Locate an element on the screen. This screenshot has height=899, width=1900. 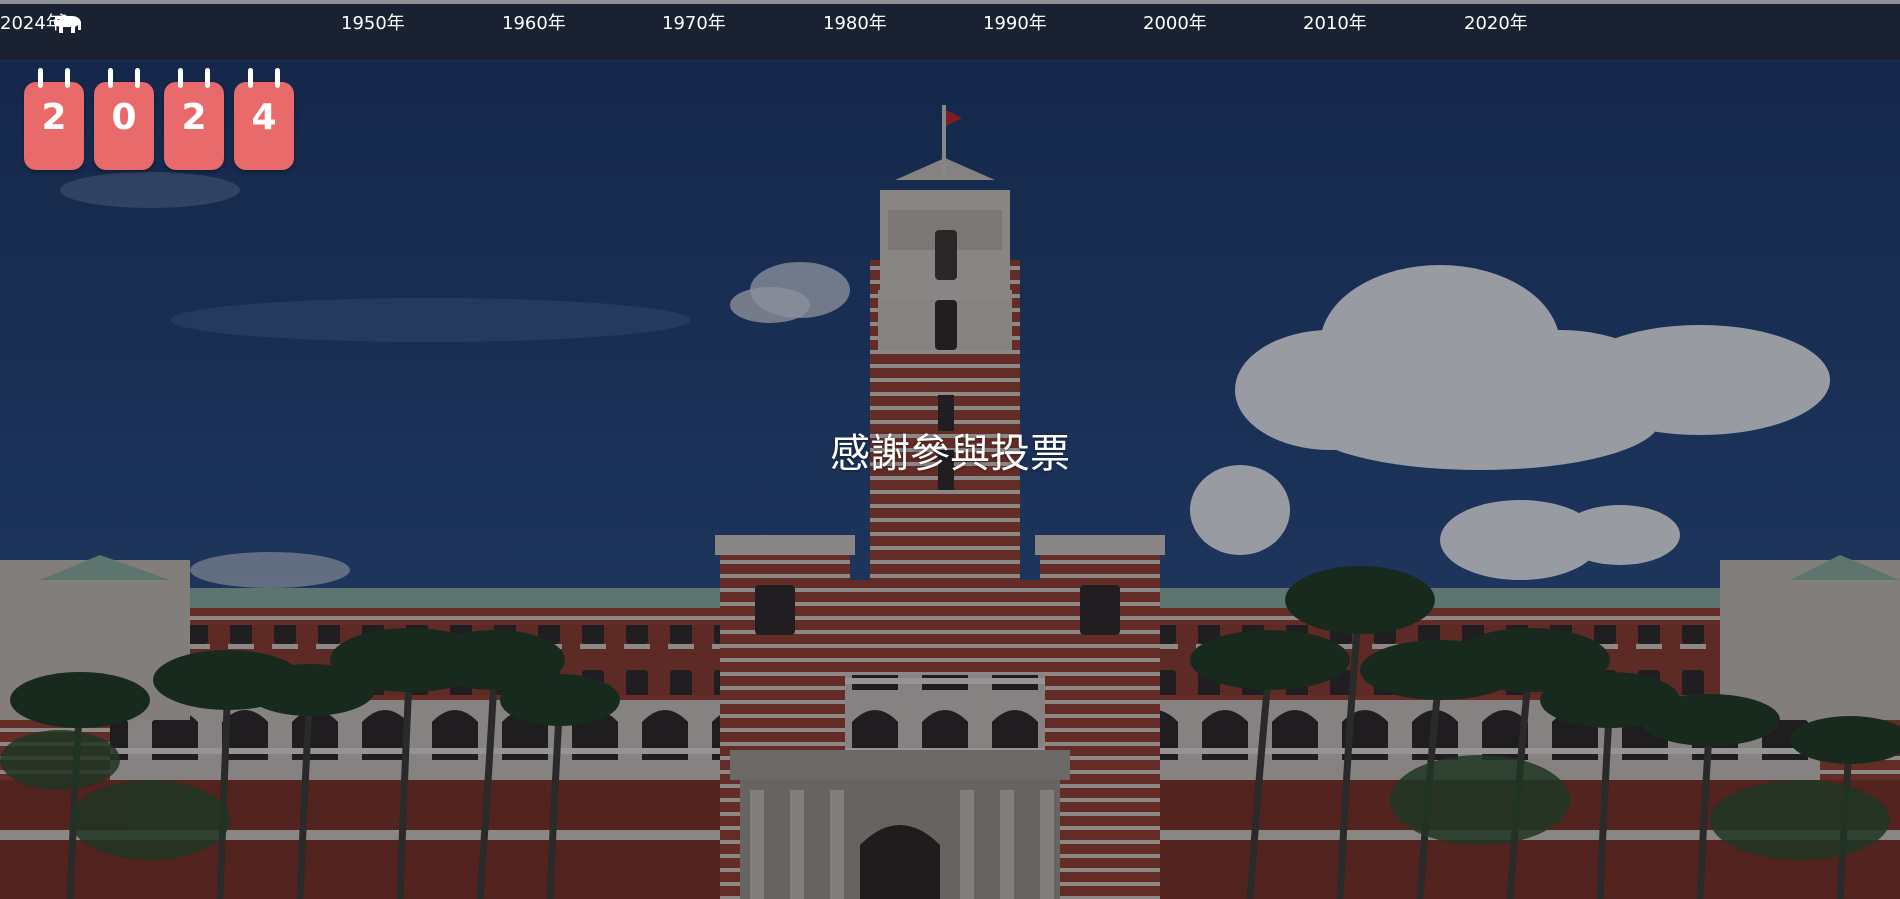
calendar-digit: 0 is located at coordinates (124, 117).